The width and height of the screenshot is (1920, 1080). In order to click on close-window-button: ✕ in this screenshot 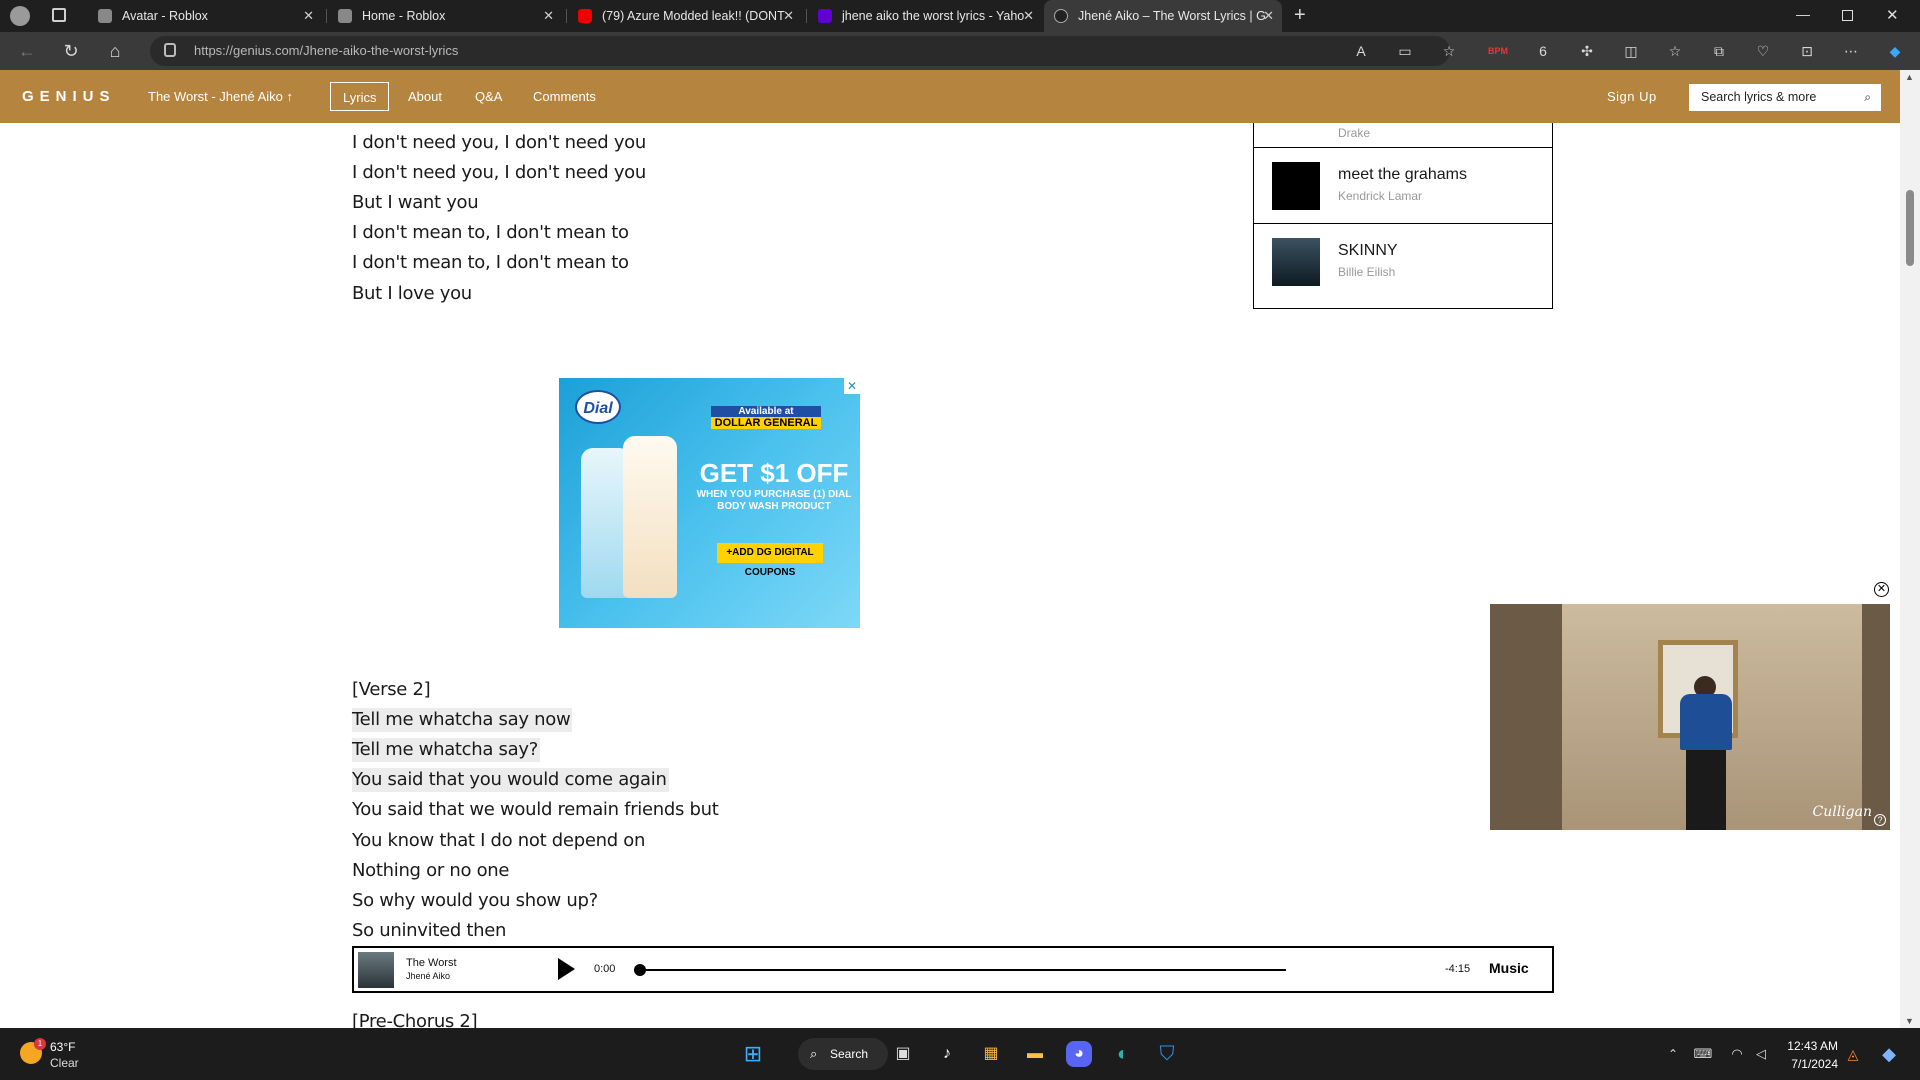, I will do `click(1892, 15)`.